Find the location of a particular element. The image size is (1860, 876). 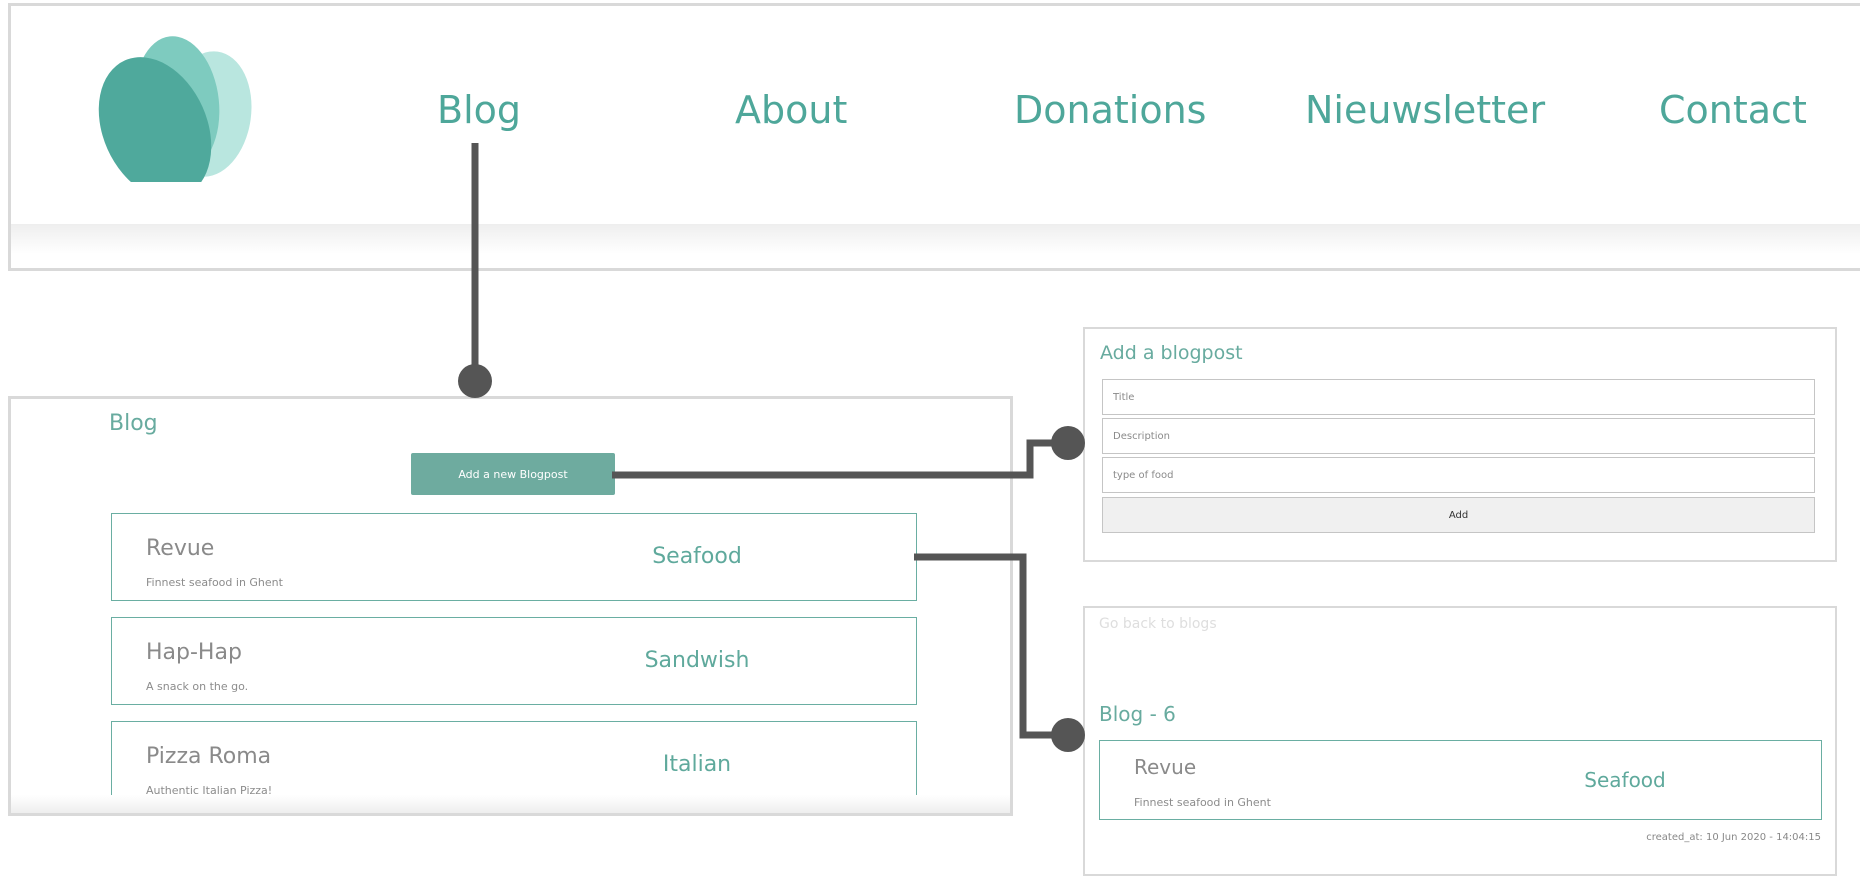

connector-add-to-form is located at coordinates (840, 459).